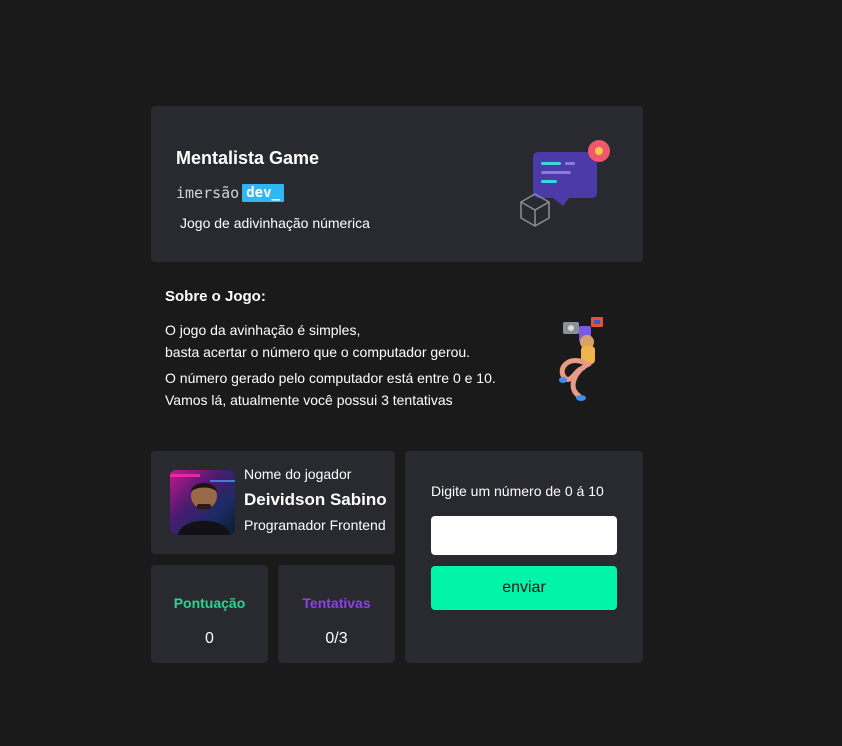  What do you see at coordinates (517, 491) in the screenshot?
I see `guess-label: Digite um número de 0 á 10` at bounding box center [517, 491].